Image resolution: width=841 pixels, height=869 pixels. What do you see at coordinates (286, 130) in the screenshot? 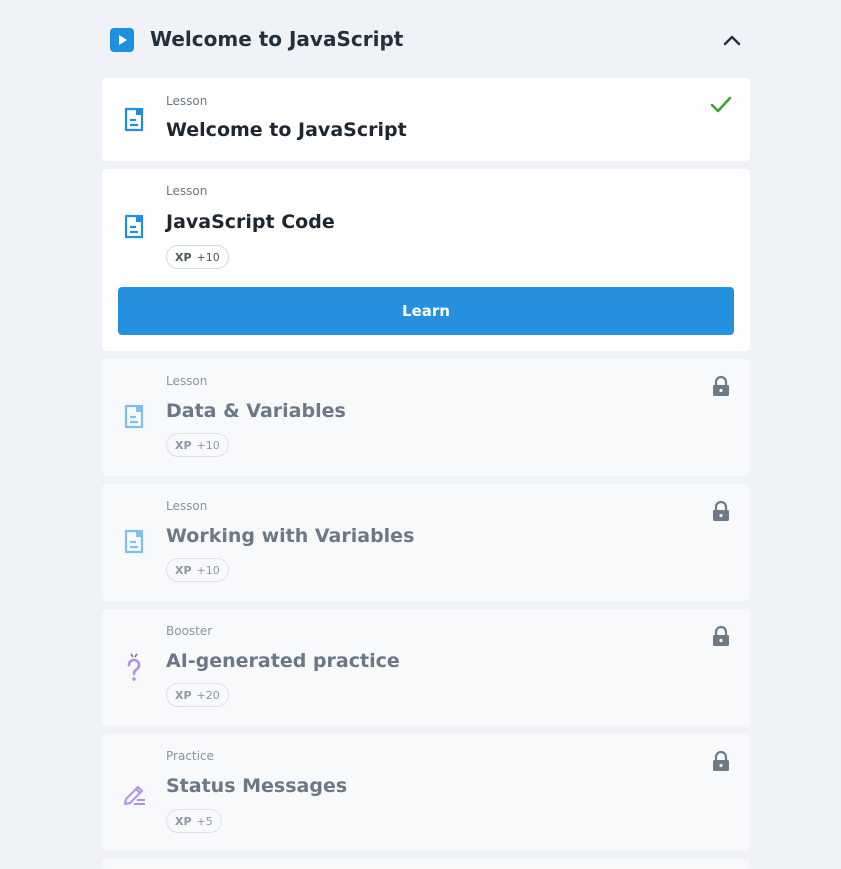
I see `item-title: Welcome to JavaScript` at bounding box center [286, 130].